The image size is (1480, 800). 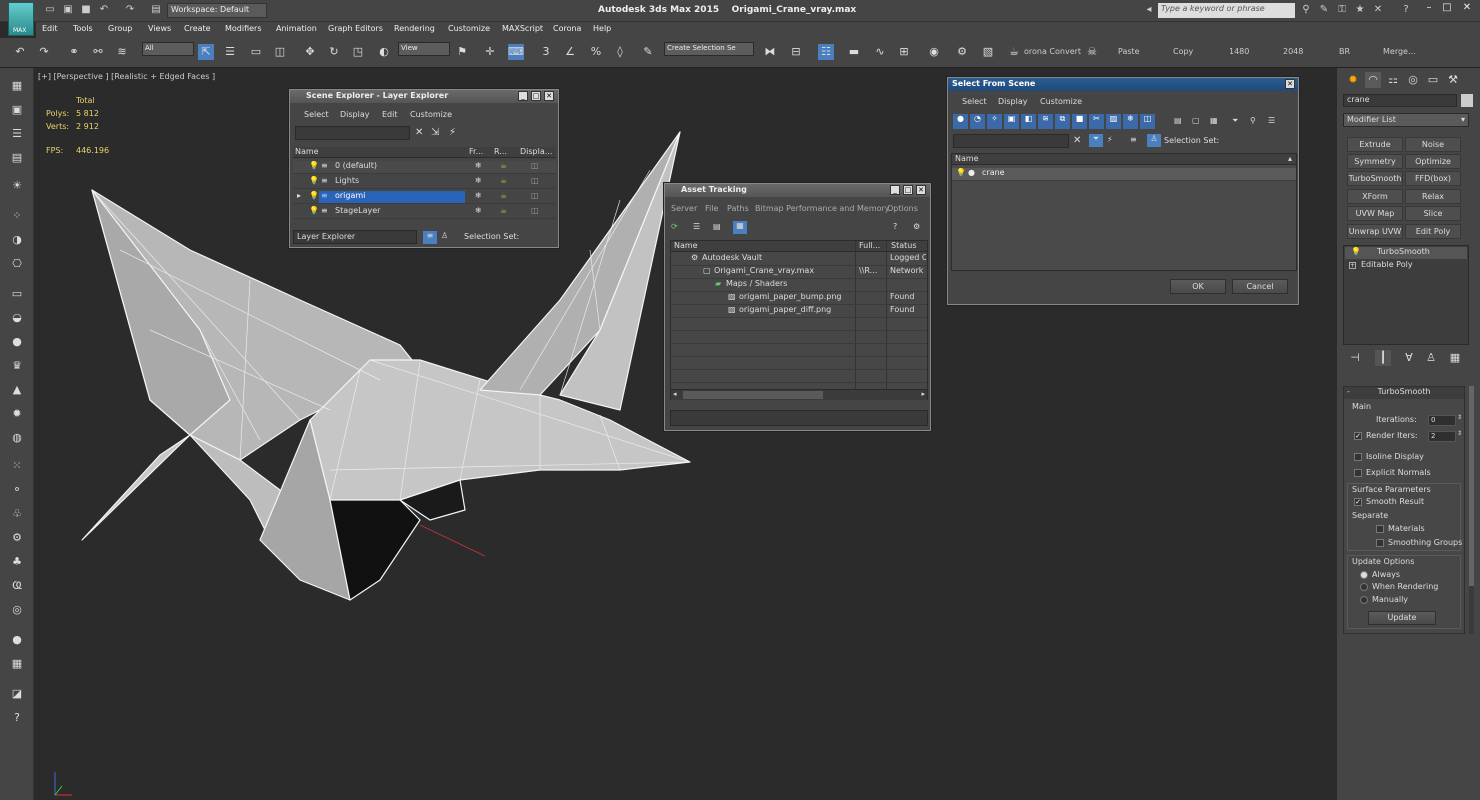 I want to click on menu-views: Views, so click(x=159, y=28).